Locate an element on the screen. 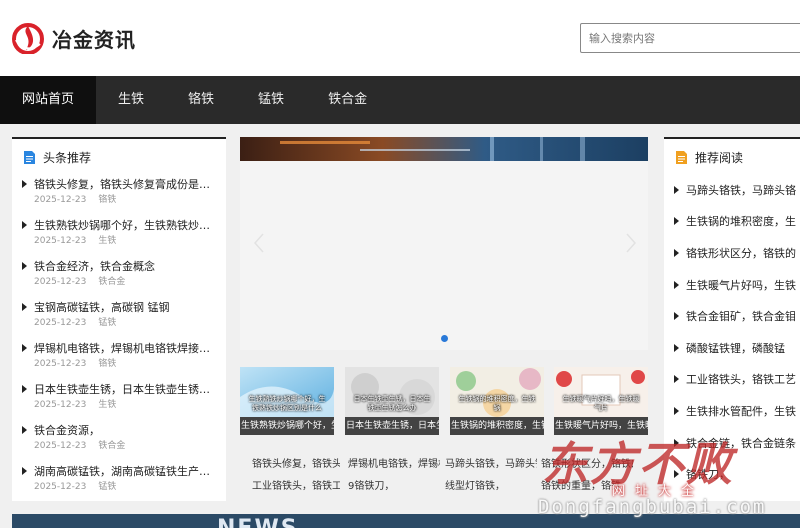 This screenshot has width=800, height=528. news-title: 日本生铁壶生锈，日本生铁壶生锈怎么办 is located at coordinates (125, 389).